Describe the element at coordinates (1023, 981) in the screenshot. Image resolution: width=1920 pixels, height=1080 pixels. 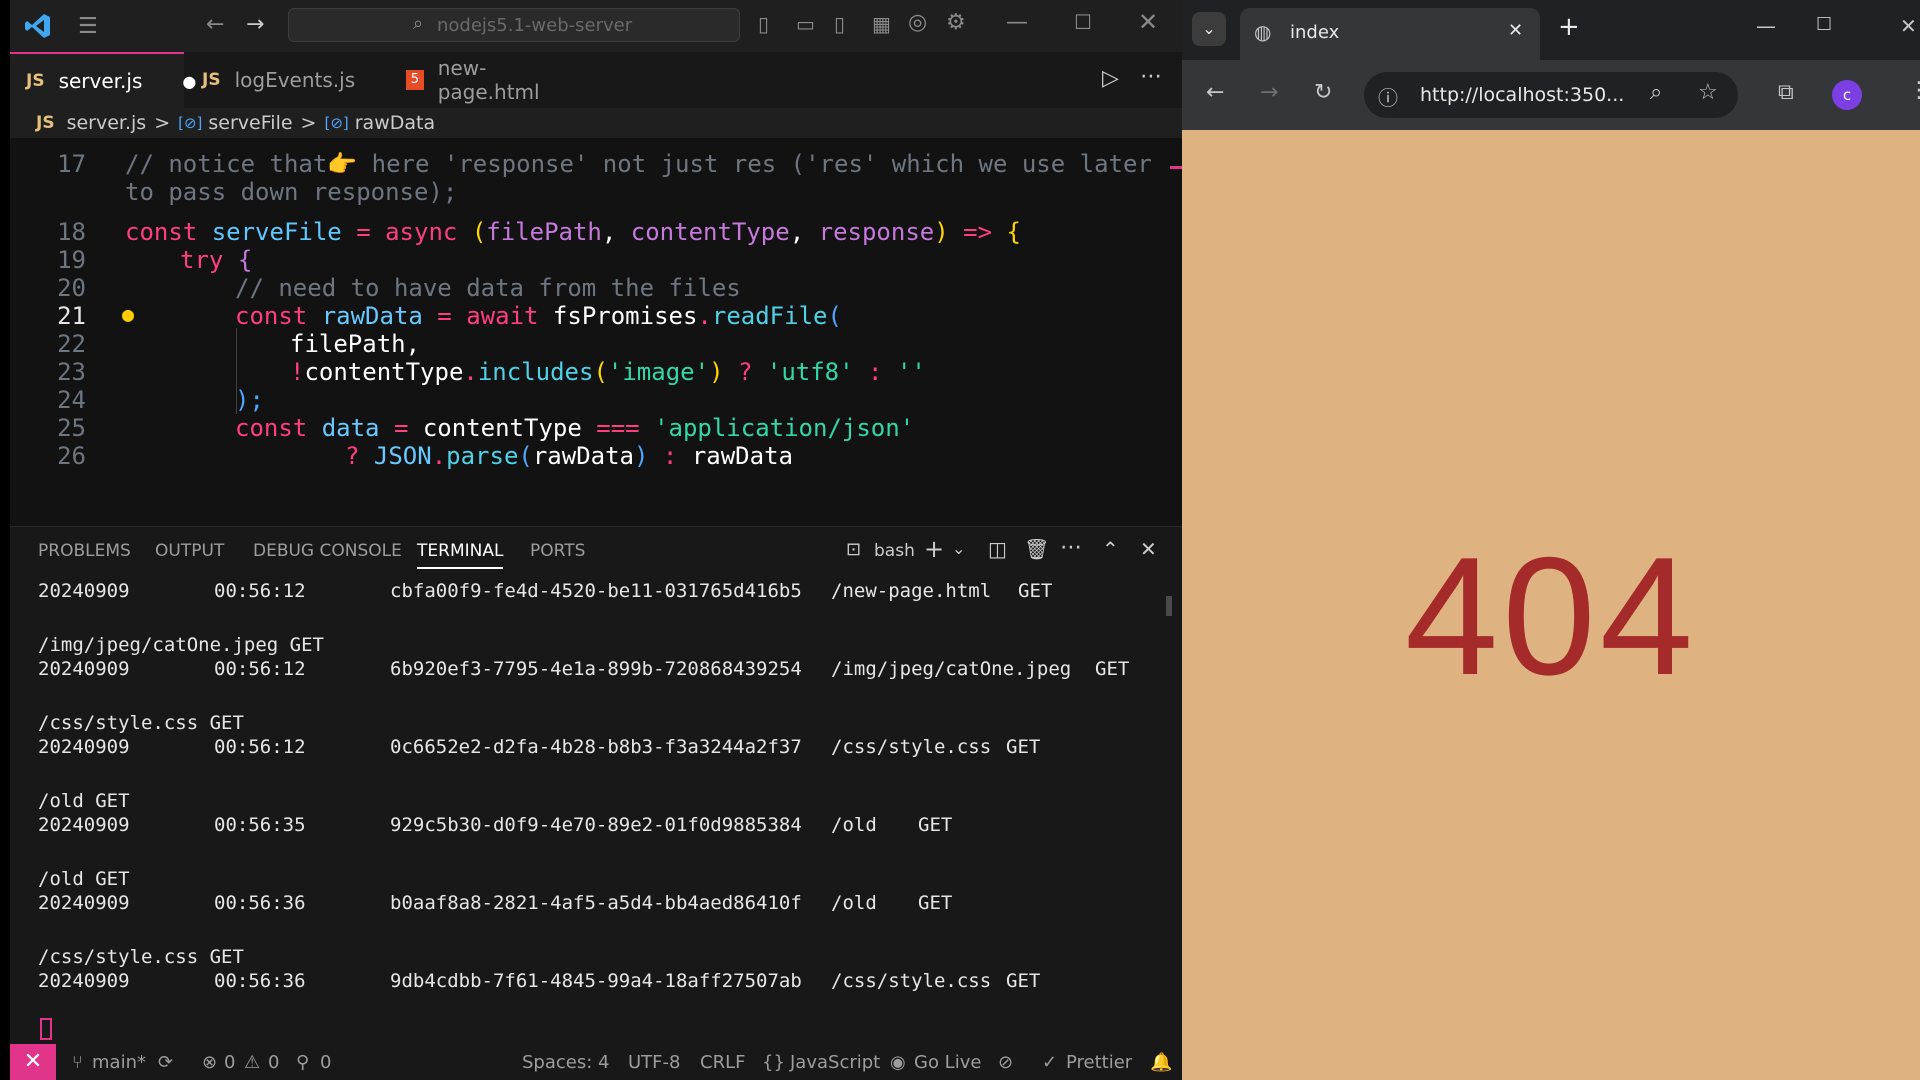
I see `log-method: GET` at that location.